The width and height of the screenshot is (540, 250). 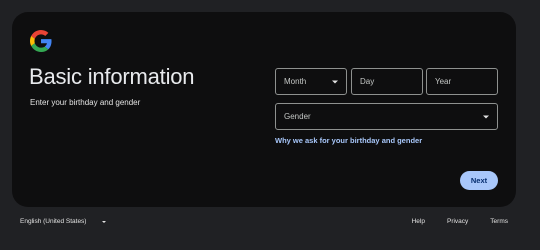 I want to click on privacy-link: Privacy, so click(x=457, y=221).